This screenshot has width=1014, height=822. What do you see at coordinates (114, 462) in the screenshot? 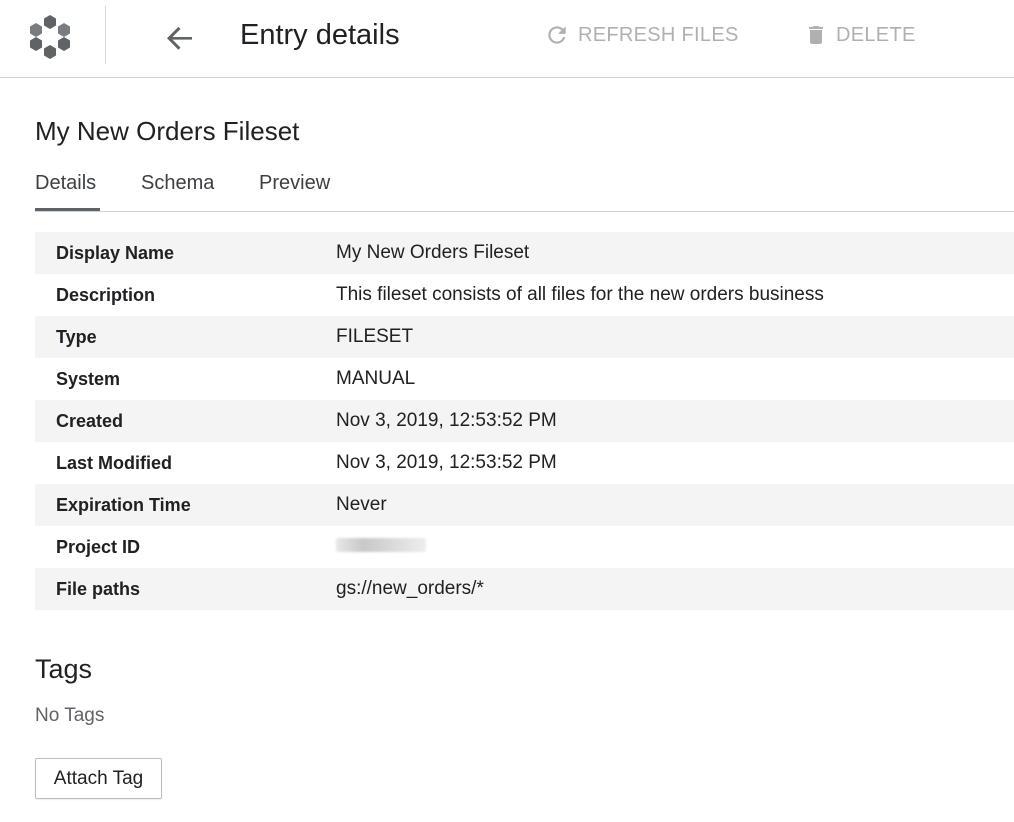
I see `detail-label: Last Modified` at bounding box center [114, 462].